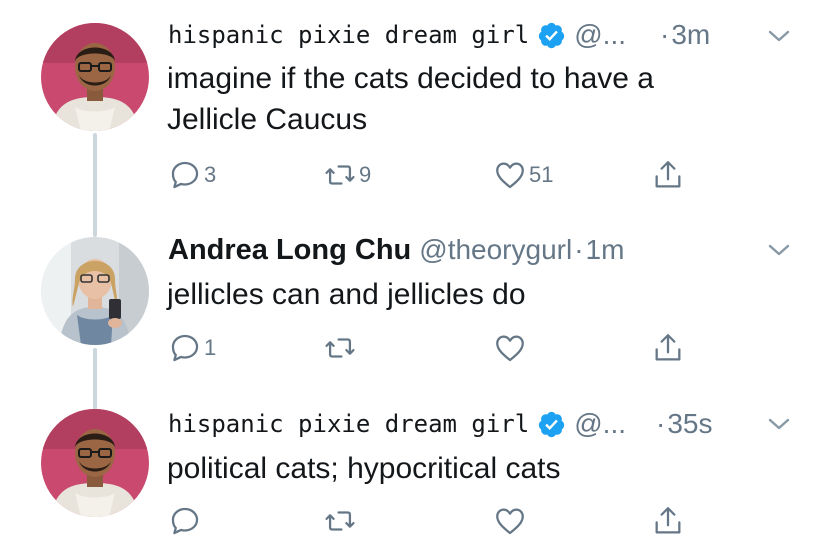 The image size is (828, 547). Describe the element at coordinates (438, 348) in the screenshot. I see `tweet-actions: 1` at that location.